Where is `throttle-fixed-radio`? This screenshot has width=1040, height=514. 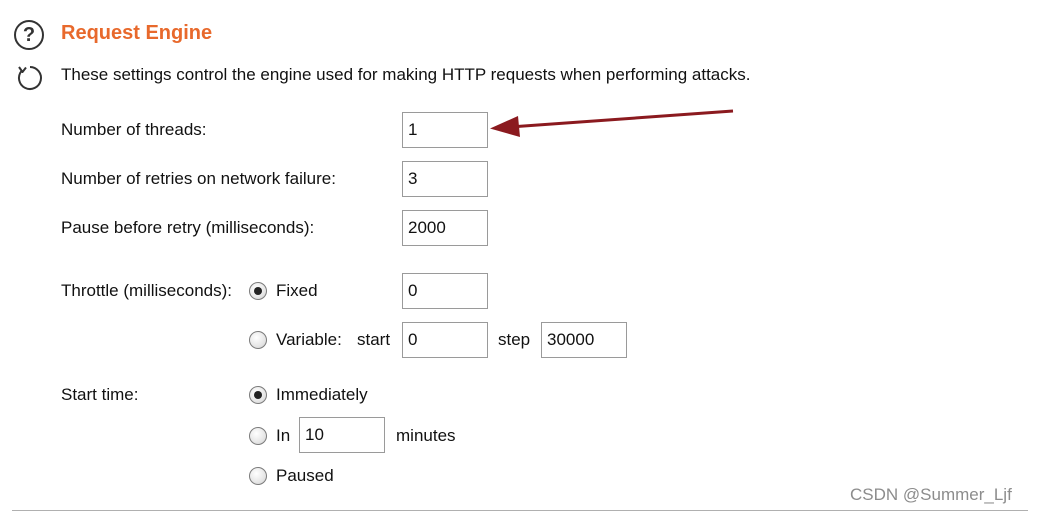 throttle-fixed-radio is located at coordinates (258, 291).